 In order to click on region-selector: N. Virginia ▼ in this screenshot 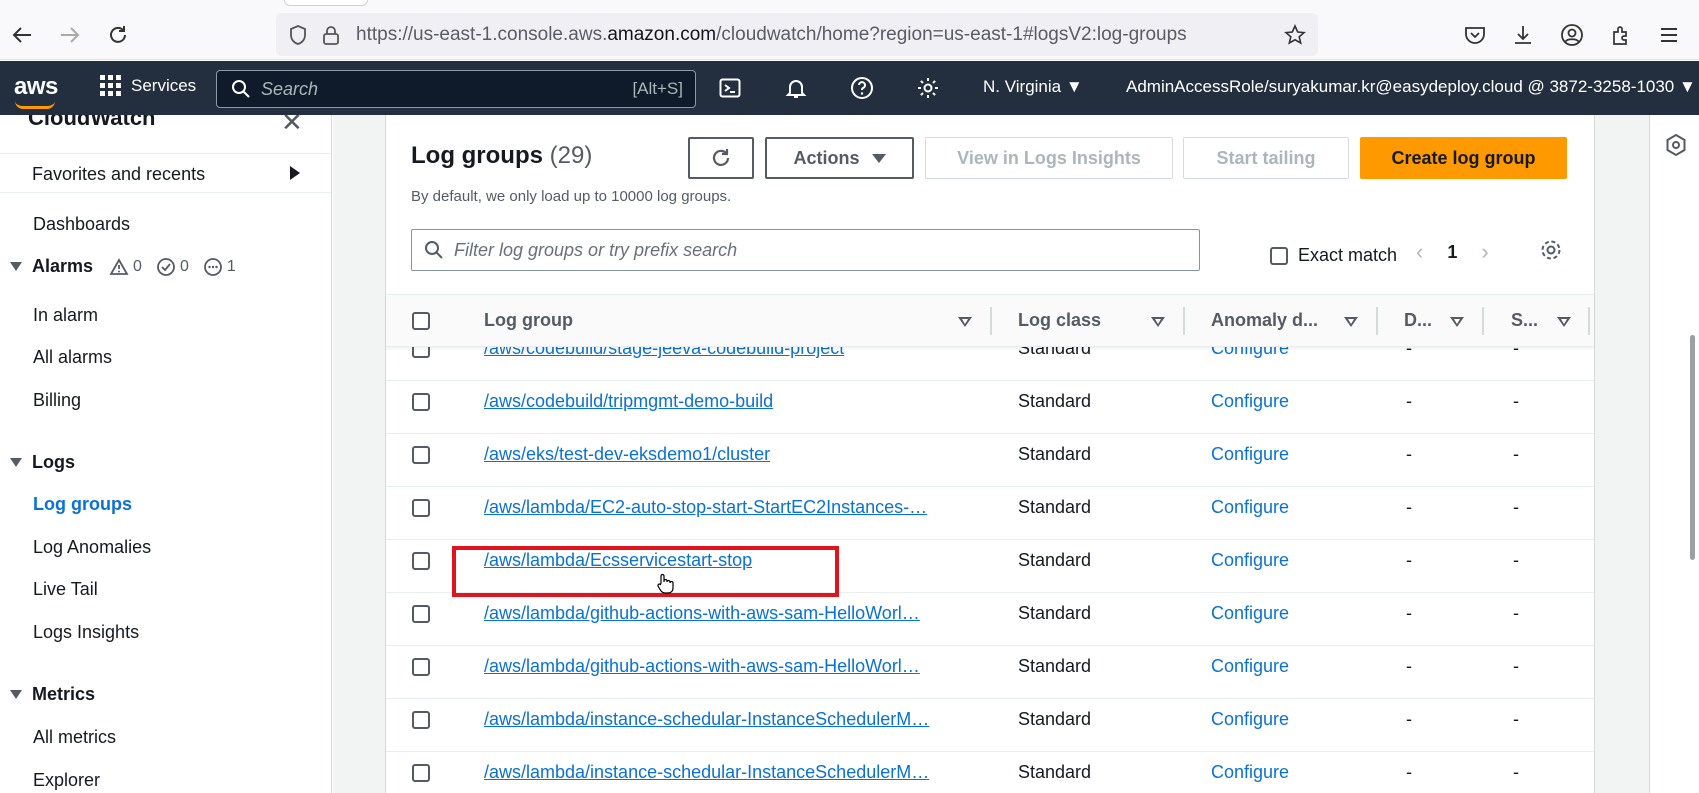, I will do `click(1033, 87)`.